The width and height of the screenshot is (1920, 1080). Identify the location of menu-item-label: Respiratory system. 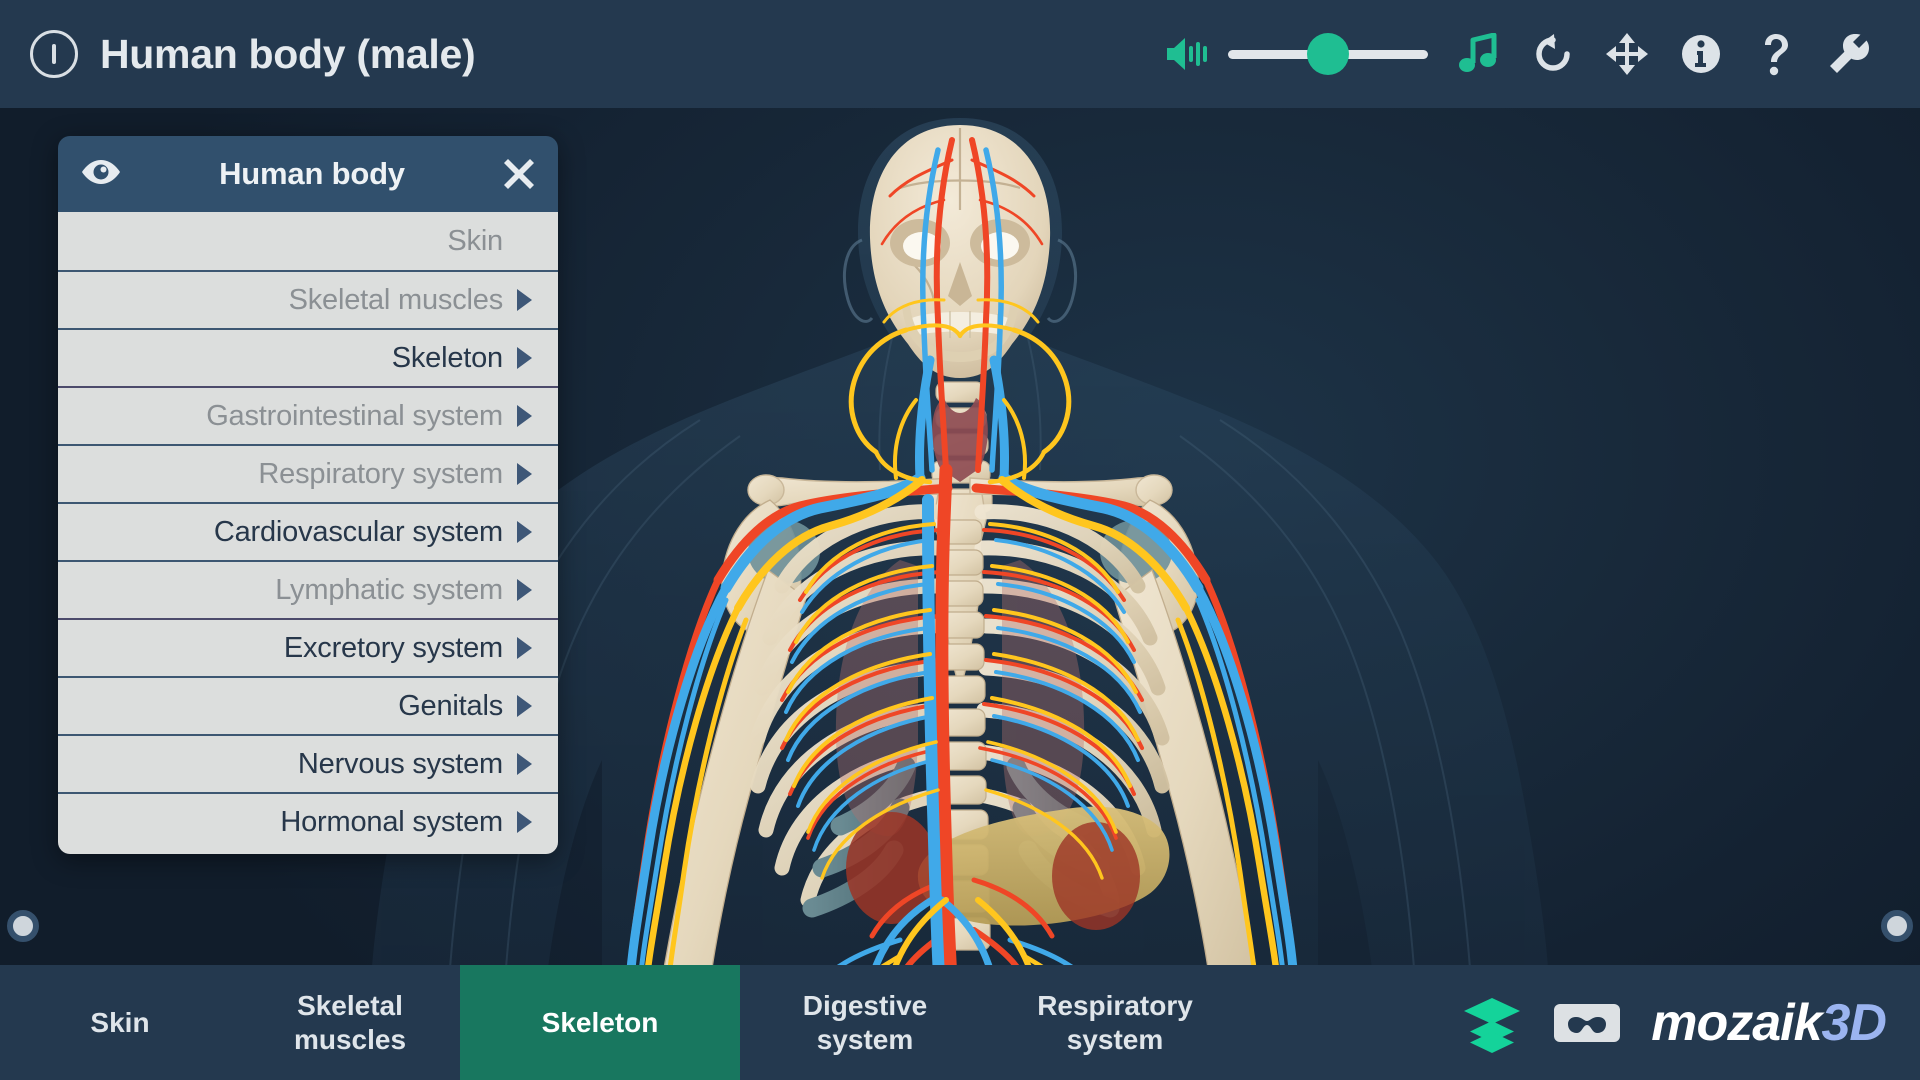
(380, 473).